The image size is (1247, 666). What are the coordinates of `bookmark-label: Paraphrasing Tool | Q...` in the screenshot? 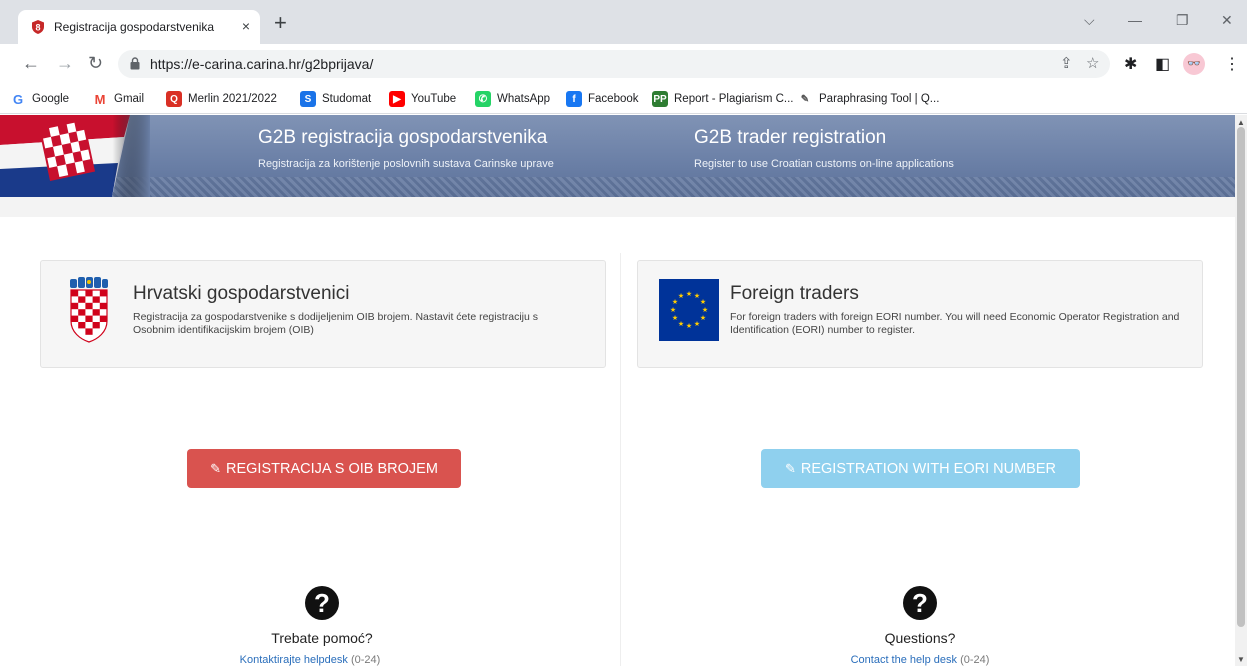 It's located at (879, 99).